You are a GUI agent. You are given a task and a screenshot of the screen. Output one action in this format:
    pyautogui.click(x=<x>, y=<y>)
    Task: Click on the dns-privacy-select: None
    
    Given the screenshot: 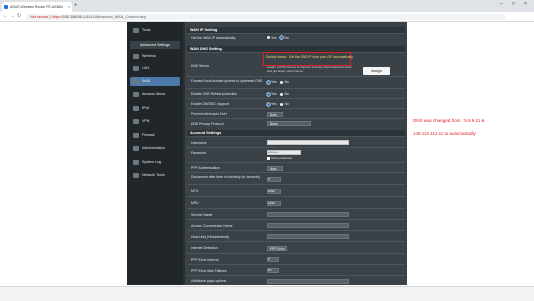 What is the action you would take?
    pyautogui.click(x=289, y=123)
    